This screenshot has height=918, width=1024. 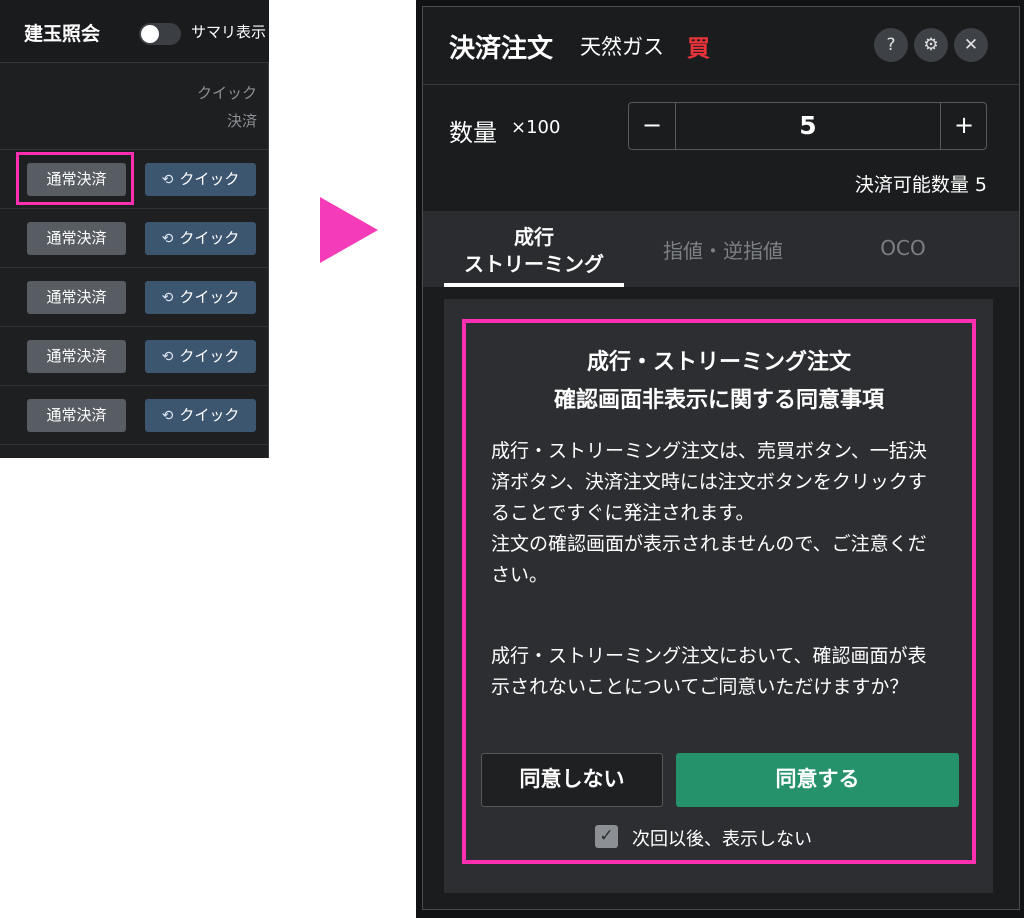 I want to click on column-header-settle: 決済, so click(x=241, y=121).